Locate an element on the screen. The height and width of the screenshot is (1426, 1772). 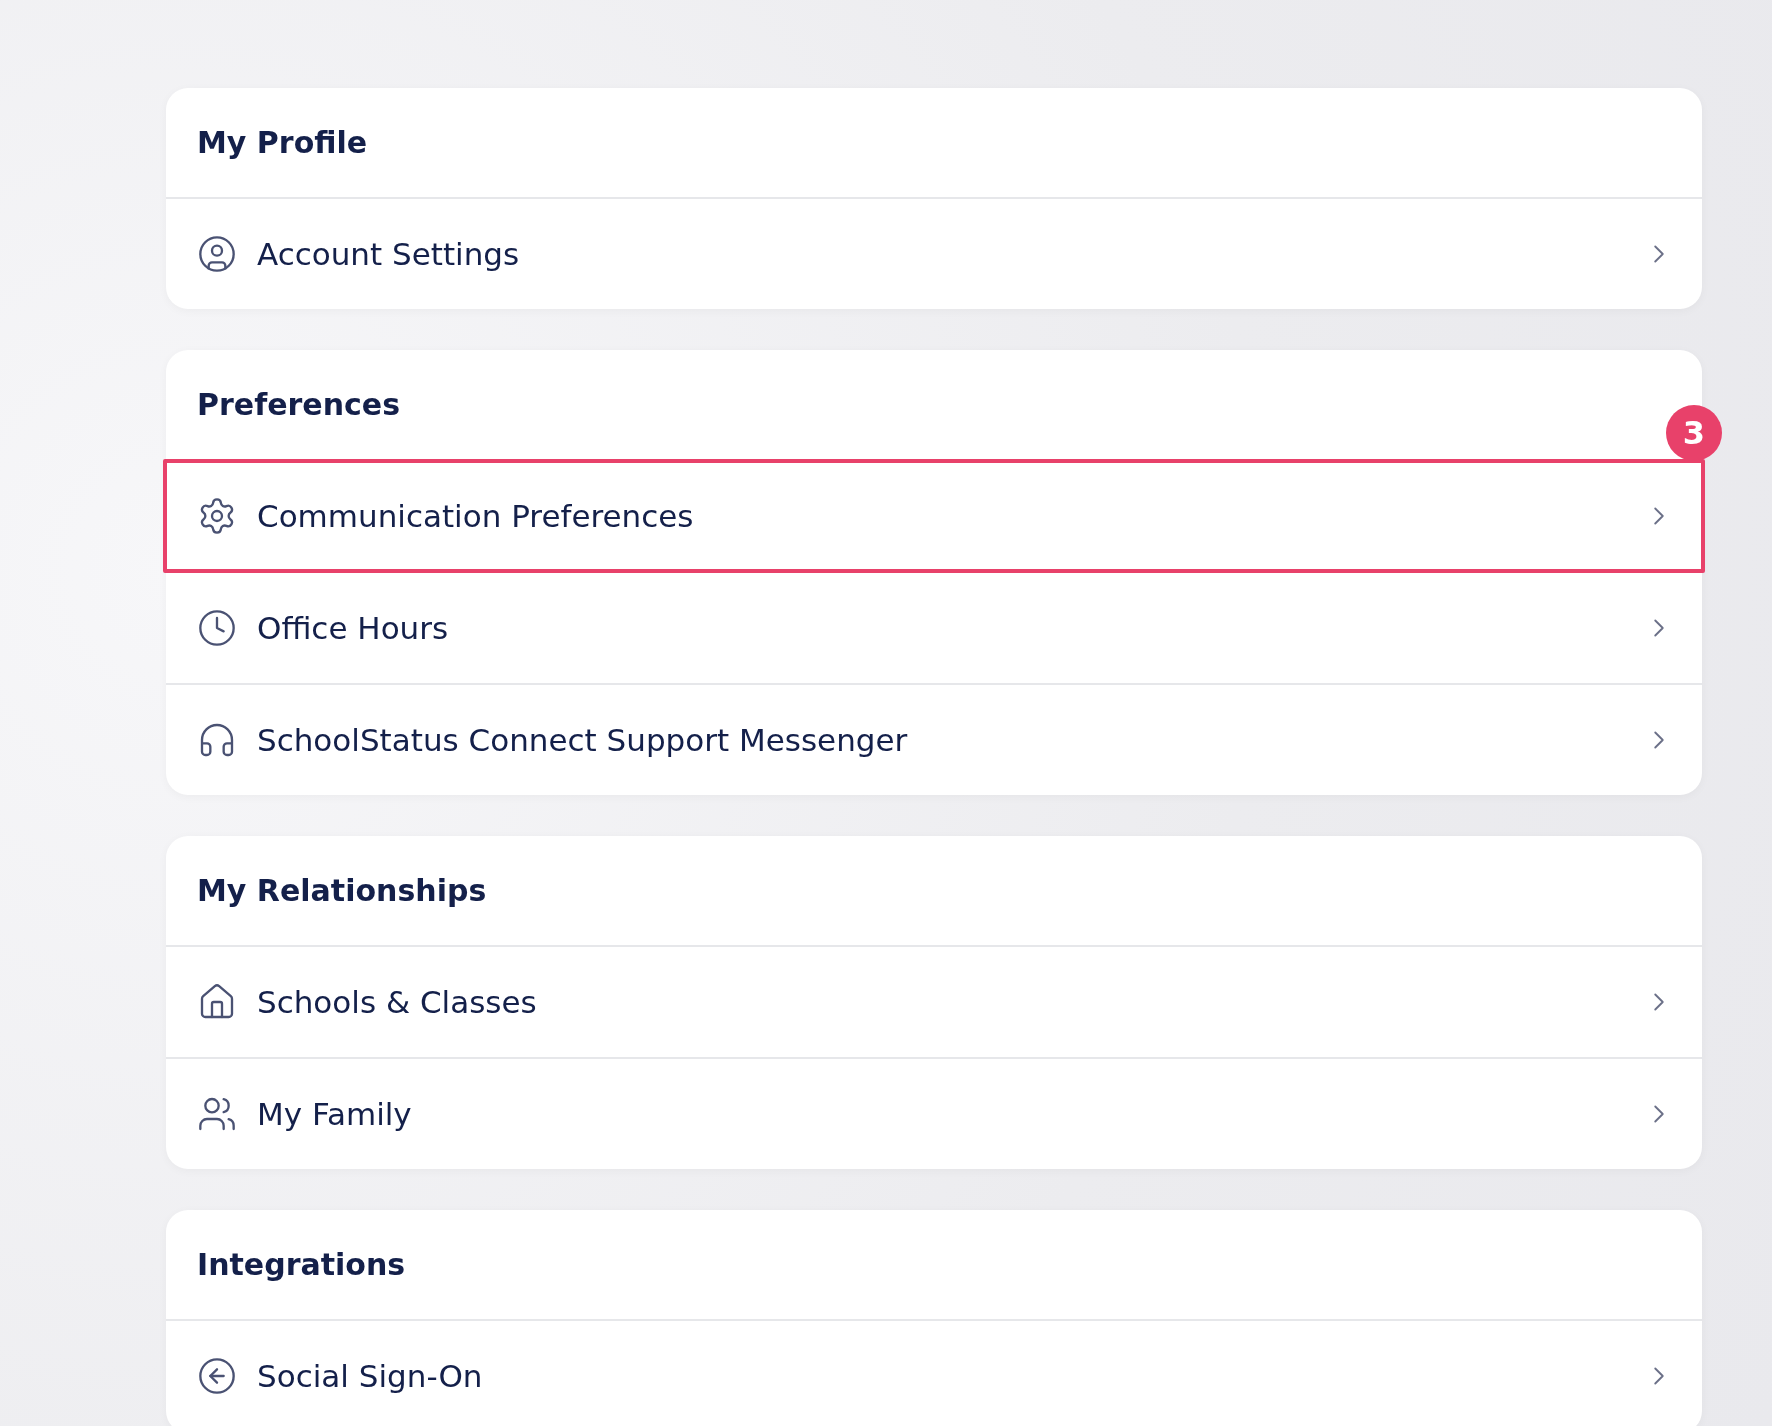
menu-item: Social Sign-On is located at coordinates (934, 1373).